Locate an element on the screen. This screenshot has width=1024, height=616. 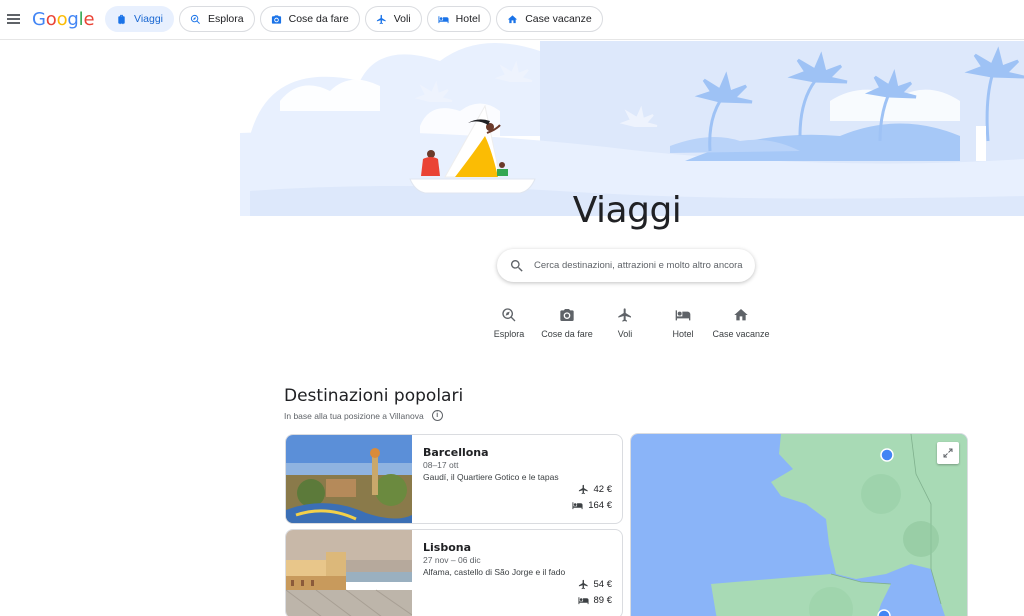
destination-description: Alfama, castello di São Jorge e il fado is located at coordinates (494, 572).